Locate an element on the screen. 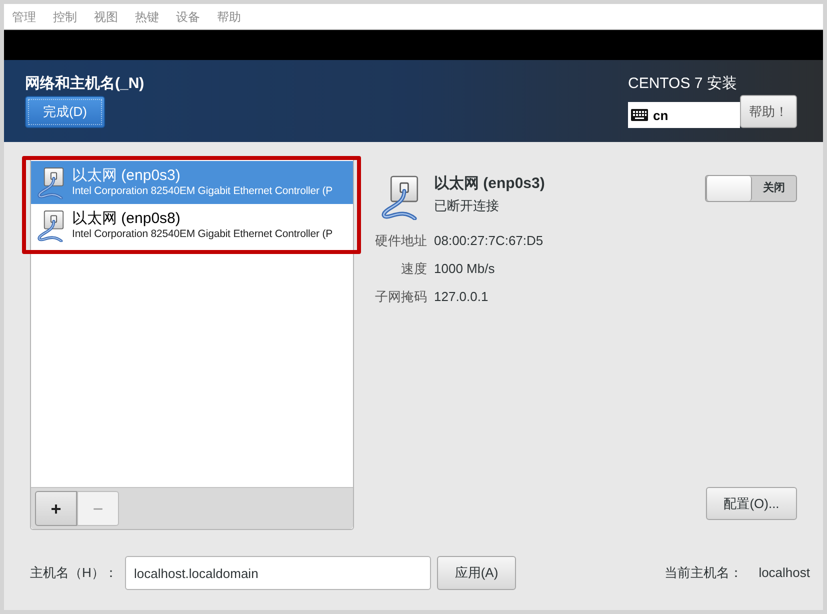  property-label: 硬件地址 is located at coordinates (400, 241).